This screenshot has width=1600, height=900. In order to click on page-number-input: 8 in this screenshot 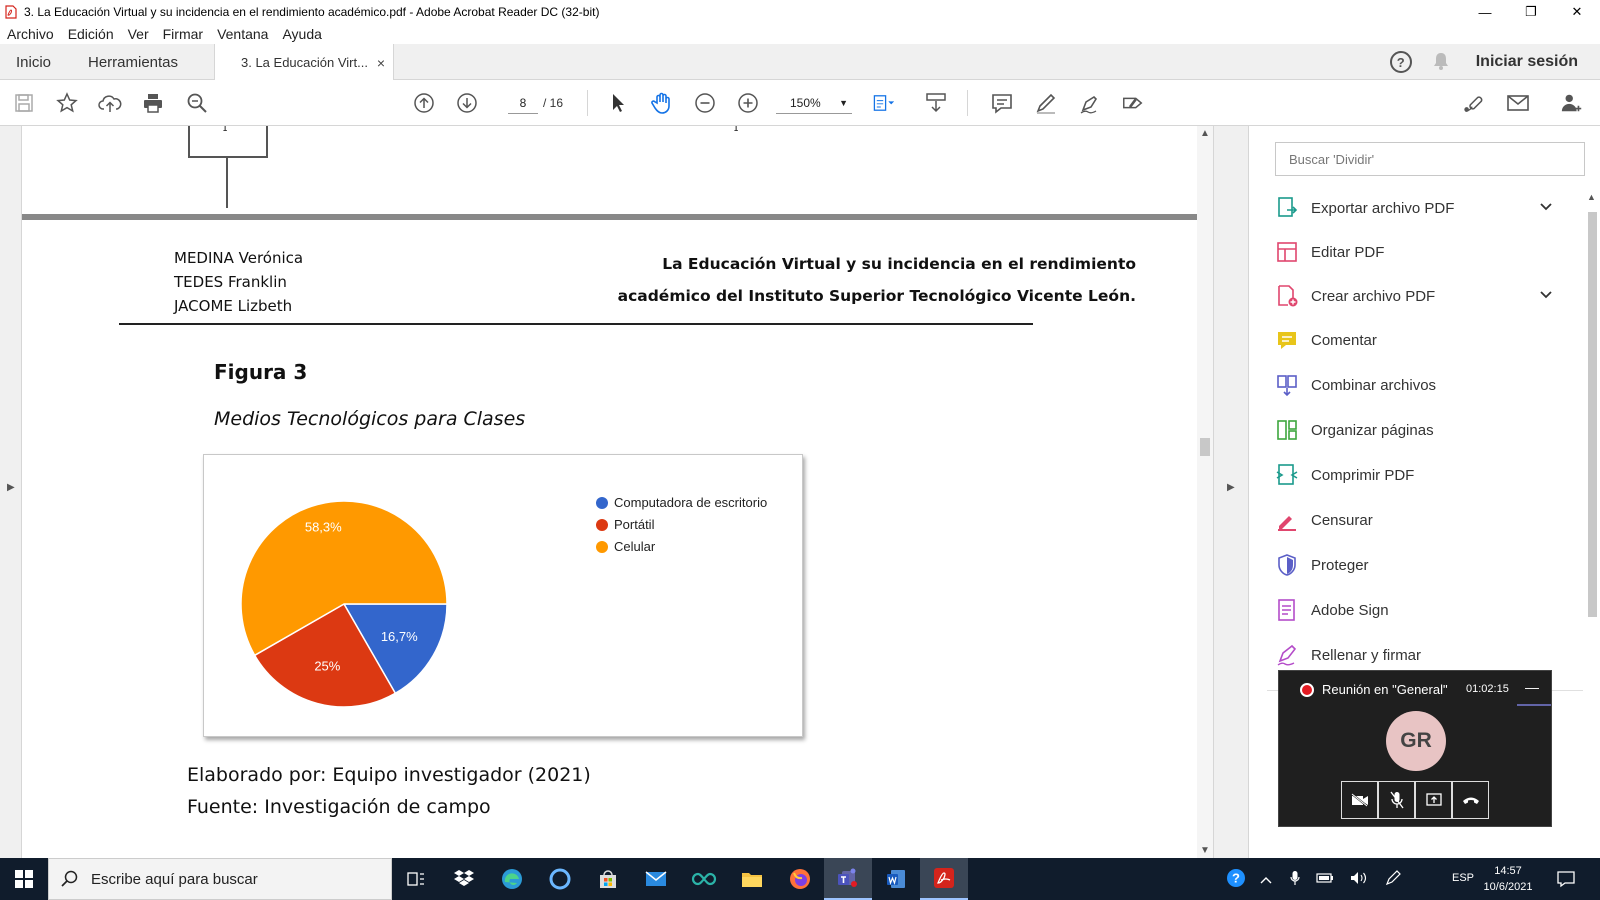, I will do `click(523, 103)`.